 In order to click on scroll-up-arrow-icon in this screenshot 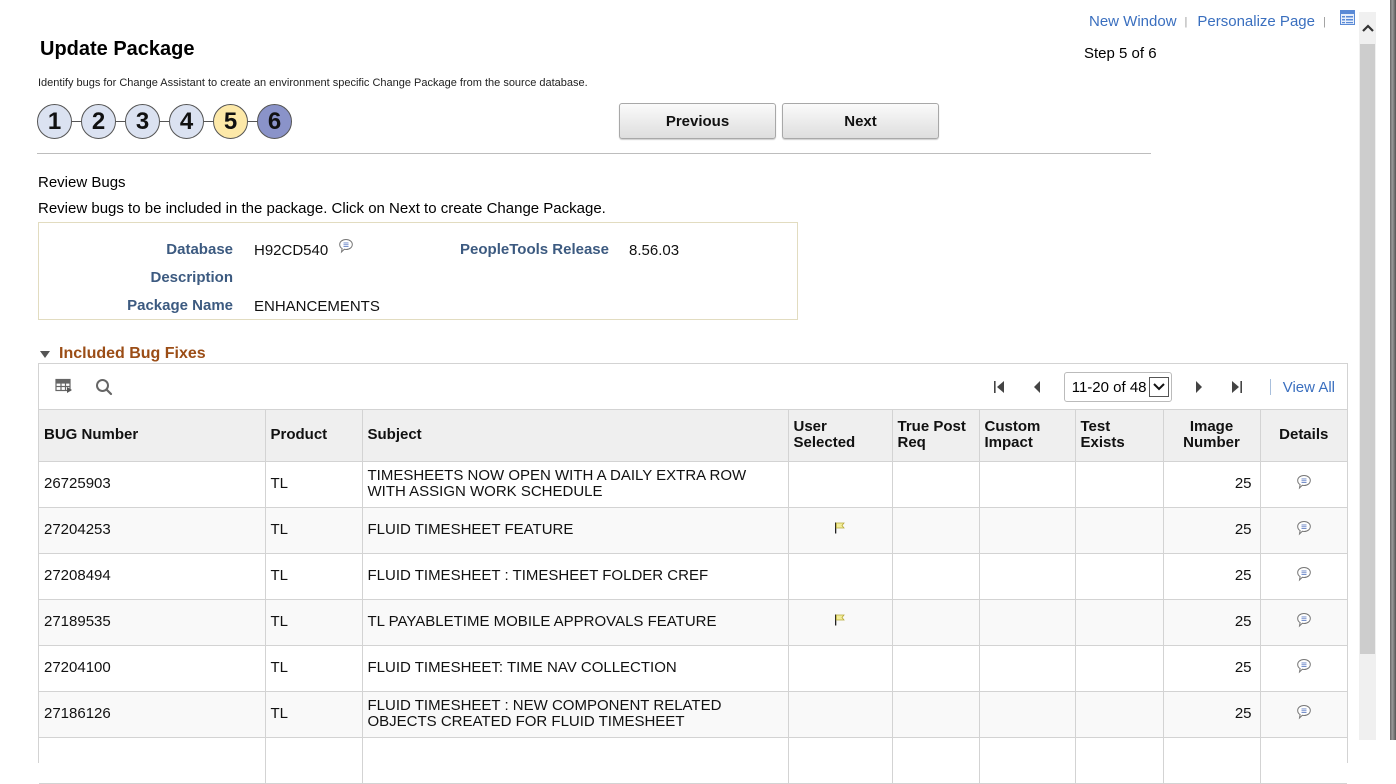, I will do `click(1367, 28)`.